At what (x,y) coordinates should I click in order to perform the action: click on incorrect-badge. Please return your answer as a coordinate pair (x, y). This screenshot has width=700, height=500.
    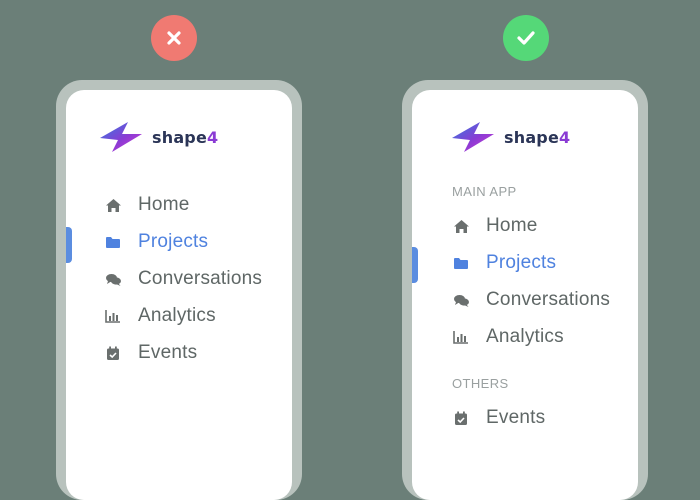
    Looking at the image, I should click on (174, 38).